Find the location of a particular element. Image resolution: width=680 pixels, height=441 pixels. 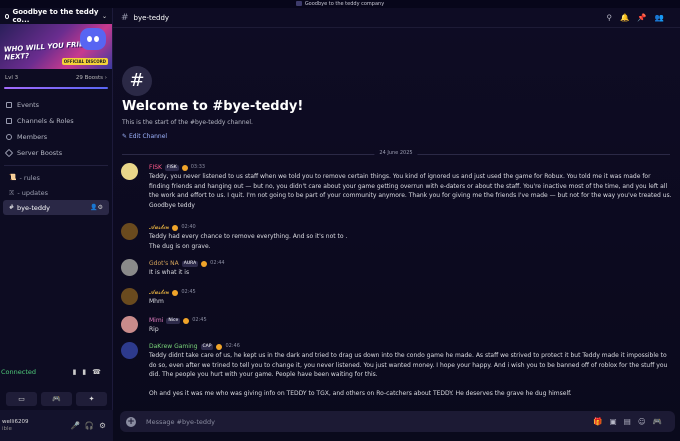

members-icon is located at coordinates (9, 137).